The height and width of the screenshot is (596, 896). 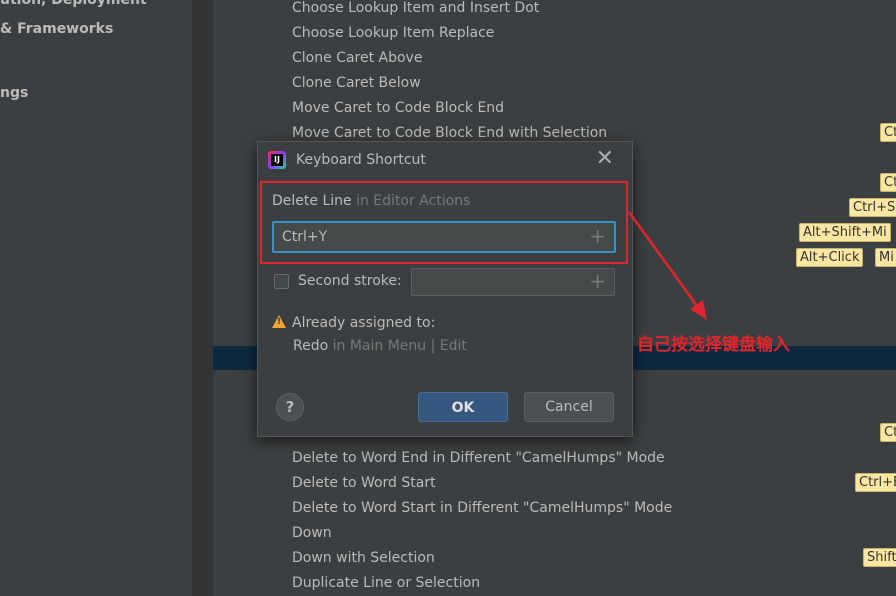 I want to click on annotation-text: 自己按选择键盘输入, so click(x=713, y=345).